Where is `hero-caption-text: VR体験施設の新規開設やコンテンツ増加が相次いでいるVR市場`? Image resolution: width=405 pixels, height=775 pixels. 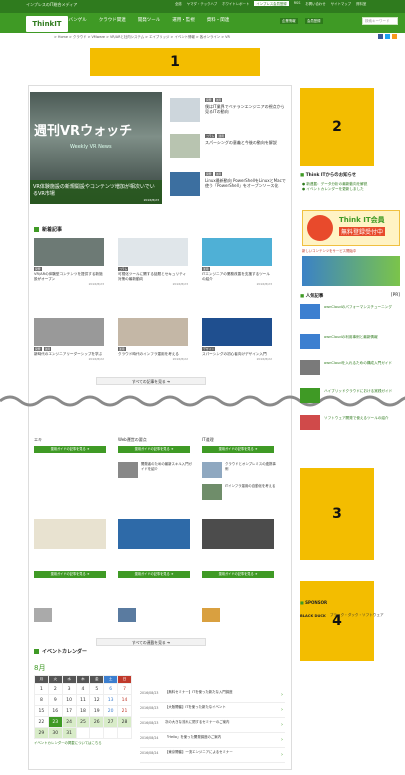
hero-caption-text: VR体験施設の新規開設やコンテンツ増加が相次いでいるVR市場 is located at coordinates (94, 190).